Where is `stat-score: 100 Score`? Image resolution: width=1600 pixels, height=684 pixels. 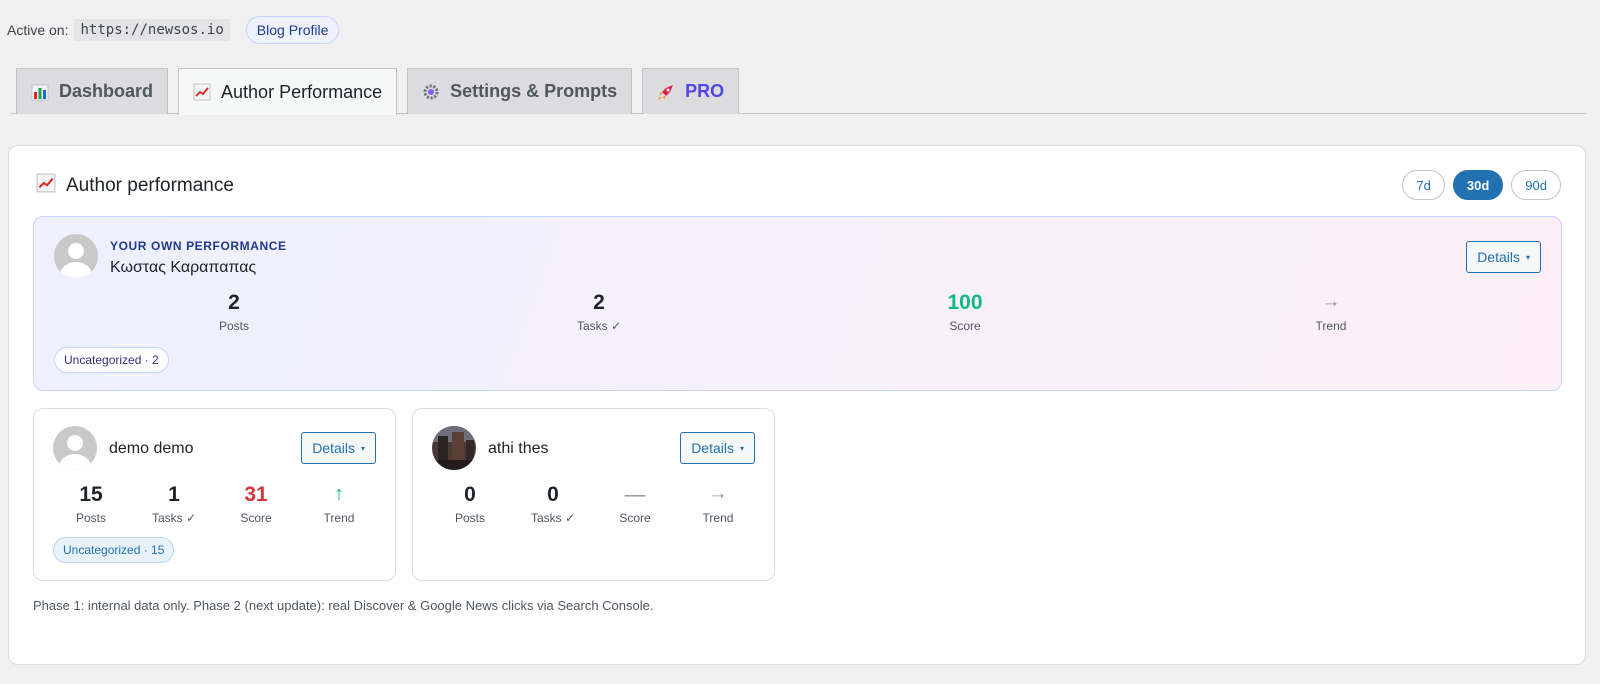
stat-score: 100 Score is located at coordinates (965, 312).